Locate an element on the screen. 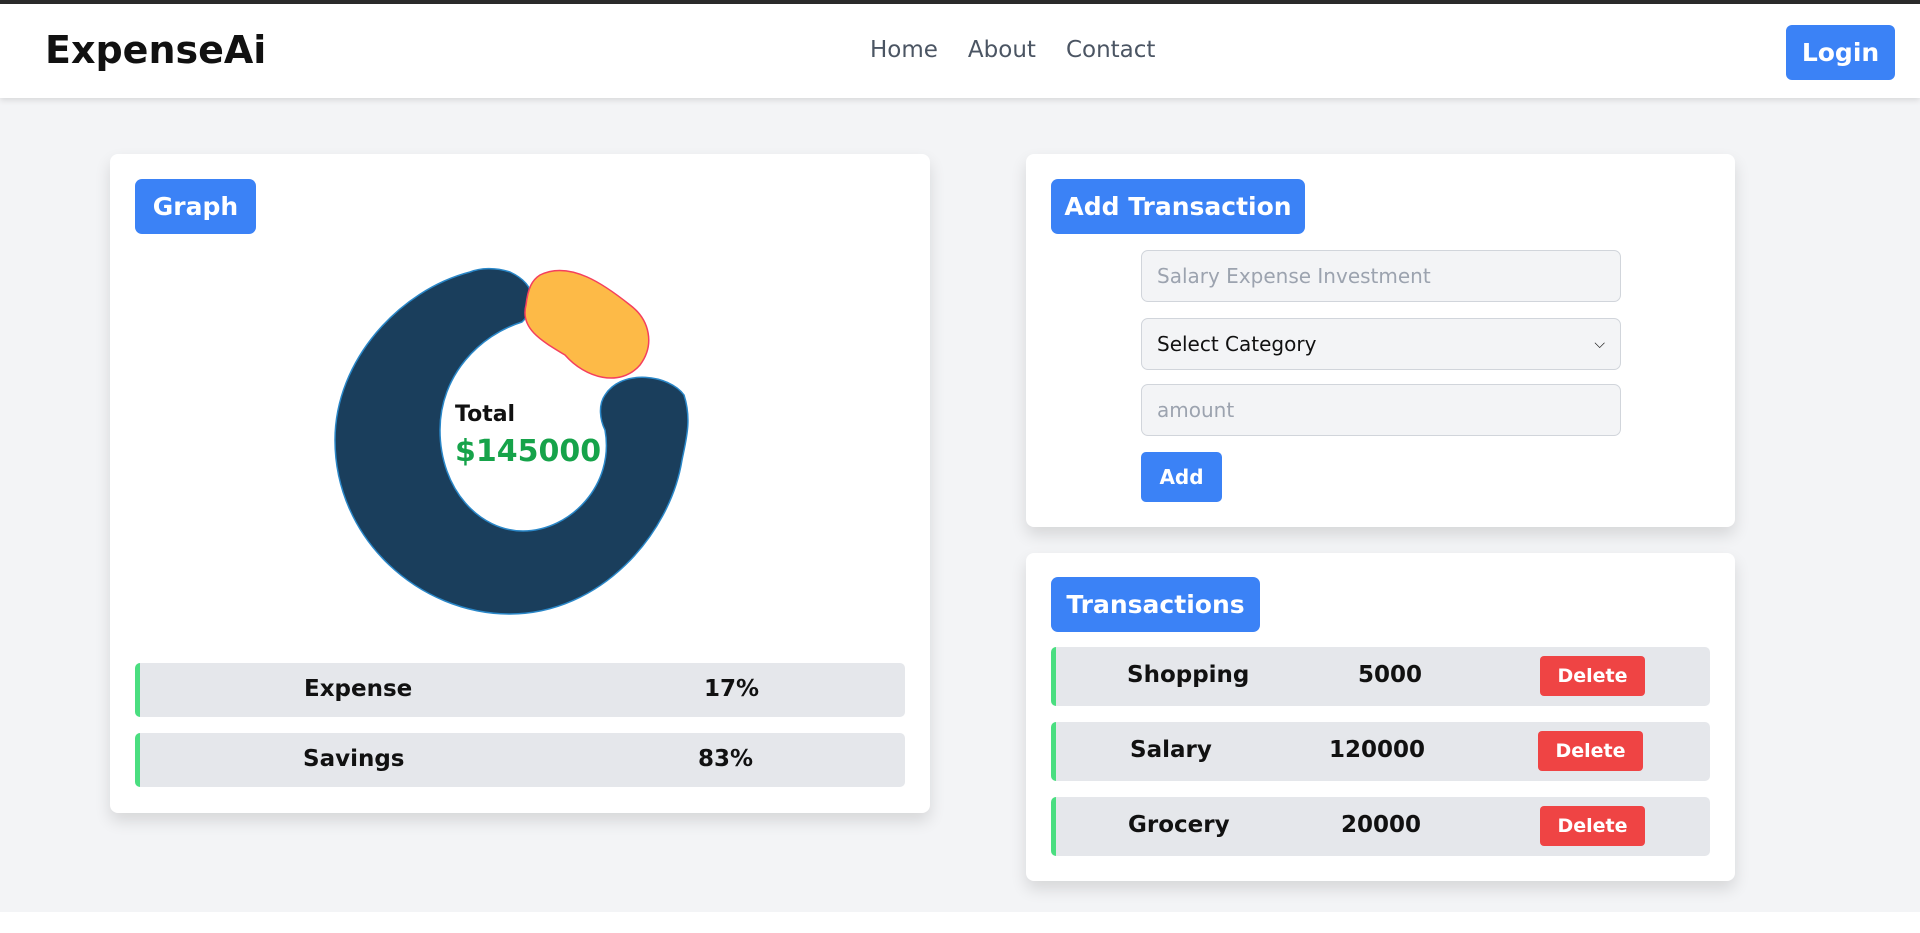 The width and height of the screenshot is (1920, 933). add-transaction-card: Add Transaction Select Category ⌵ Add is located at coordinates (1380, 340).